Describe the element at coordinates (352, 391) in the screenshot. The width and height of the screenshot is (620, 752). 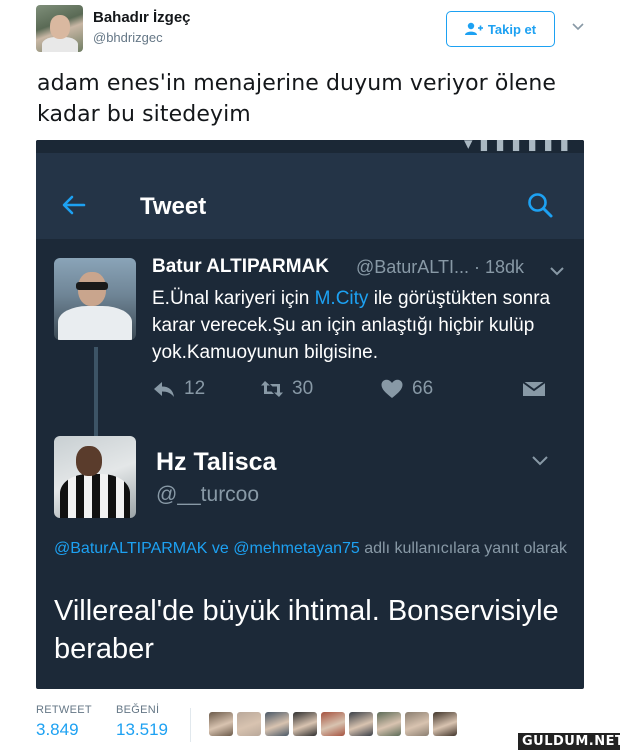
I see `original-tweet-actions: 12 30 66` at that location.